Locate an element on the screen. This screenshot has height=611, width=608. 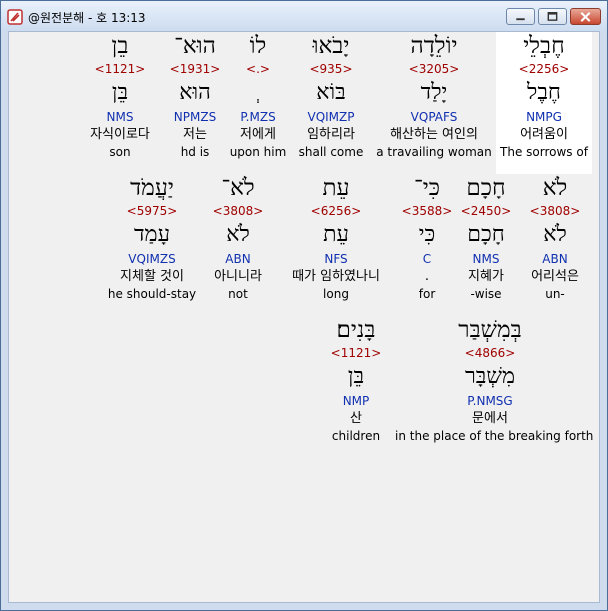
hebrew-word: יוֹלֵדָה is located at coordinates (434, 46).